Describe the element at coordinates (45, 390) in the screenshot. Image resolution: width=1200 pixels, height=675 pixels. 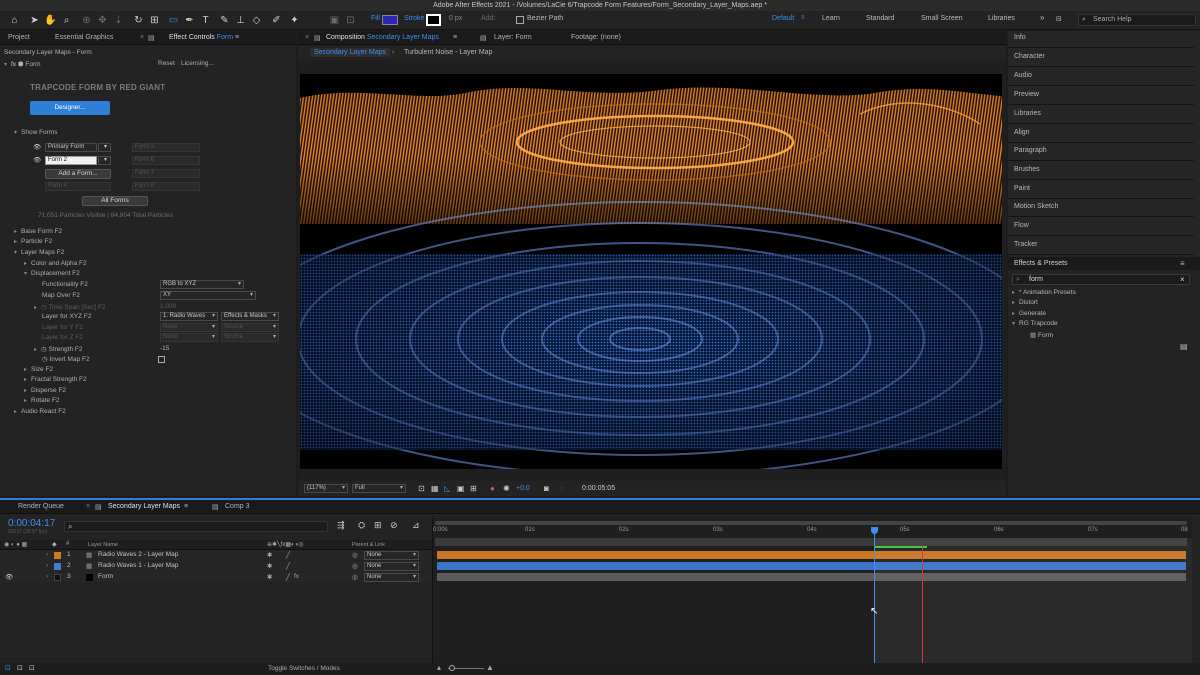
I see `section-disperse: ▸ Disperse F2` at that location.